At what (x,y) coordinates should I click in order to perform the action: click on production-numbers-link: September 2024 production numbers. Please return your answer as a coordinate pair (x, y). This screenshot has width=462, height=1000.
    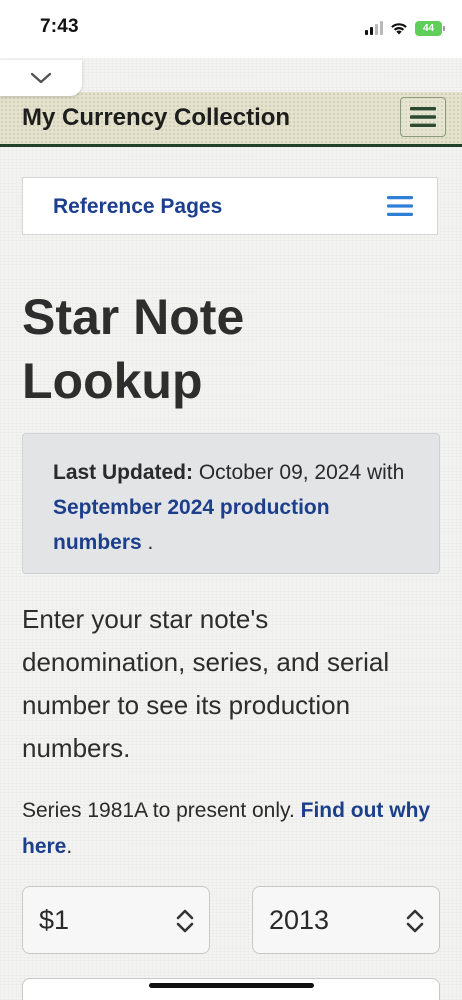
    Looking at the image, I should click on (191, 525).